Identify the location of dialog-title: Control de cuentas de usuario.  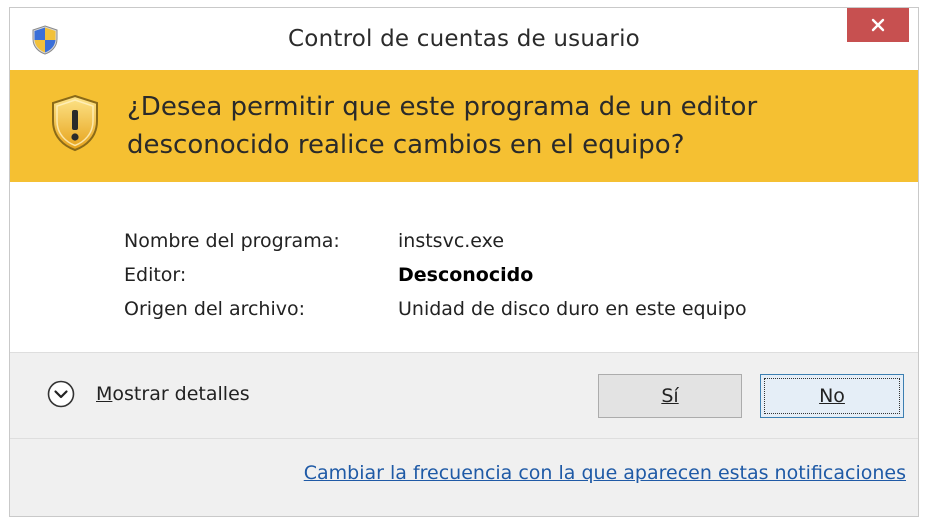
(464, 39).